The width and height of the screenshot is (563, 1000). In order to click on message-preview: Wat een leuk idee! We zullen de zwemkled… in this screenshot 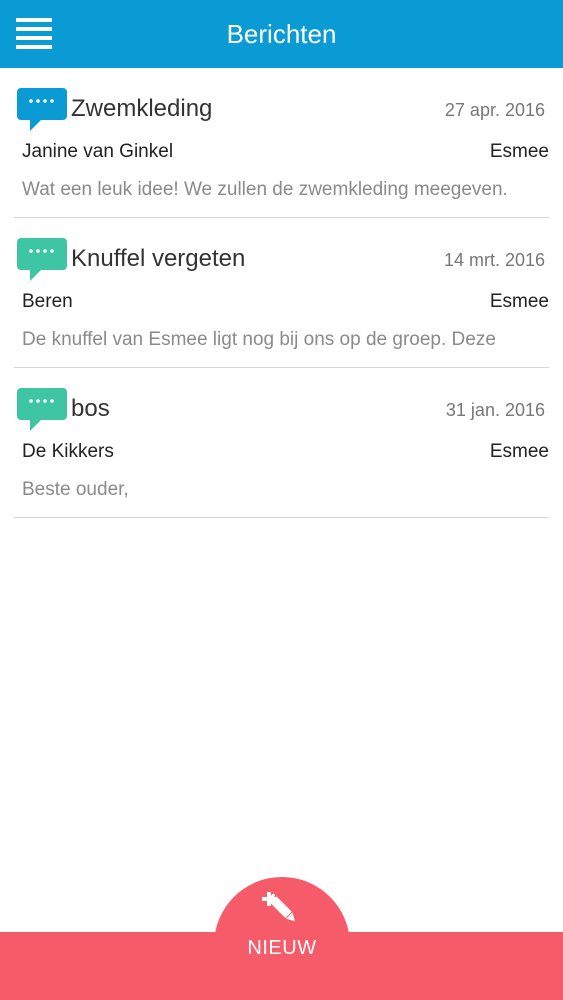, I will do `click(265, 189)`.